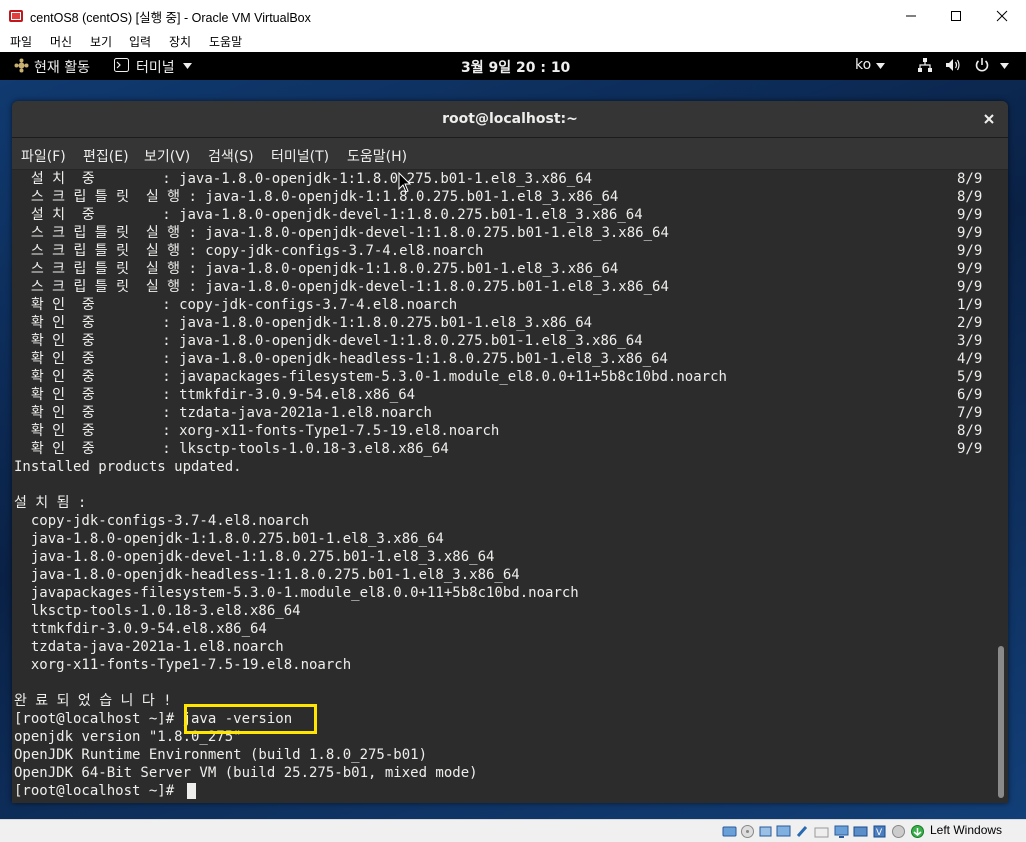 This screenshot has width=1026, height=842. Describe the element at coordinates (50, 503) in the screenshot. I see `terminal-line: 설 치 됨 :` at that location.